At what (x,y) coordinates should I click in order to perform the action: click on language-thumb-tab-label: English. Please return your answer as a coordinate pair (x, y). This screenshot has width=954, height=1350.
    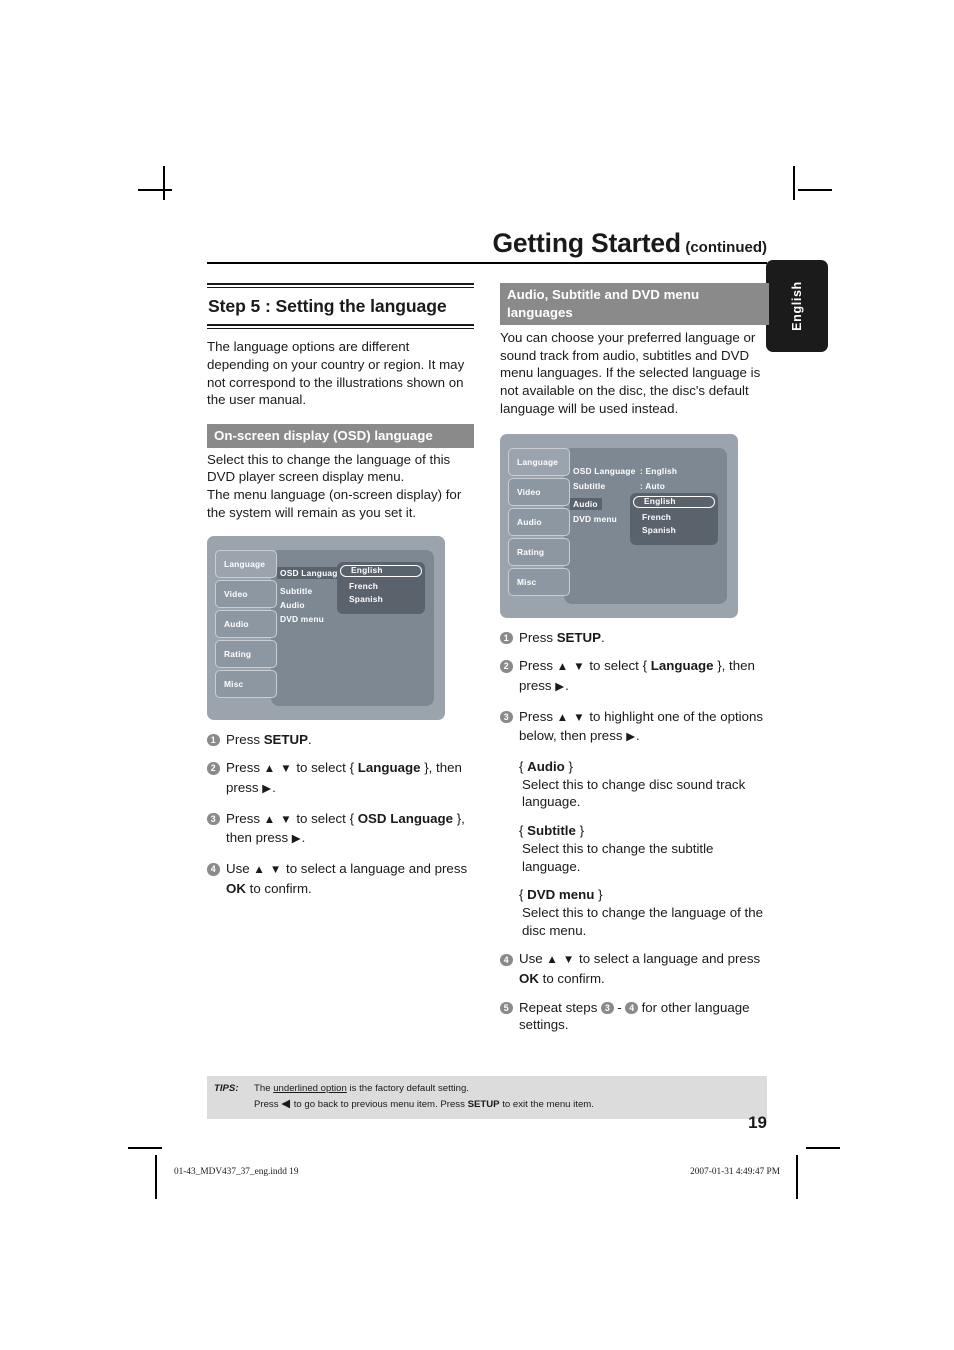
    Looking at the image, I should click on (797, 306).